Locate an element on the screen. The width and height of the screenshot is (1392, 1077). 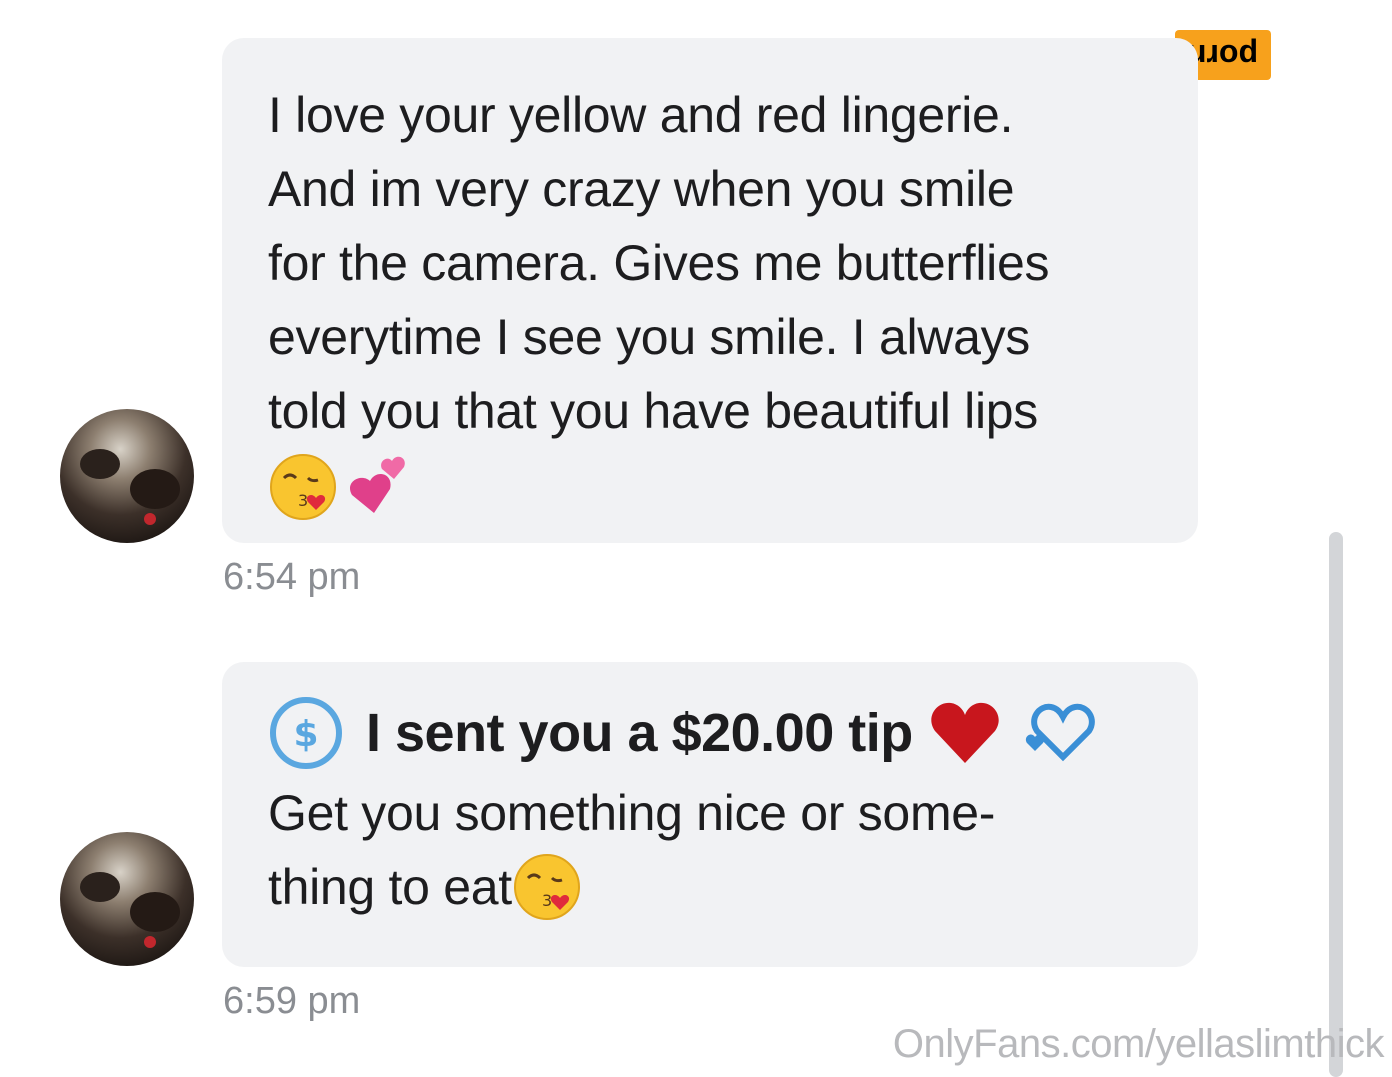
tip-text: I sent you a $20.00 tip is located at coordinates (639, 733).